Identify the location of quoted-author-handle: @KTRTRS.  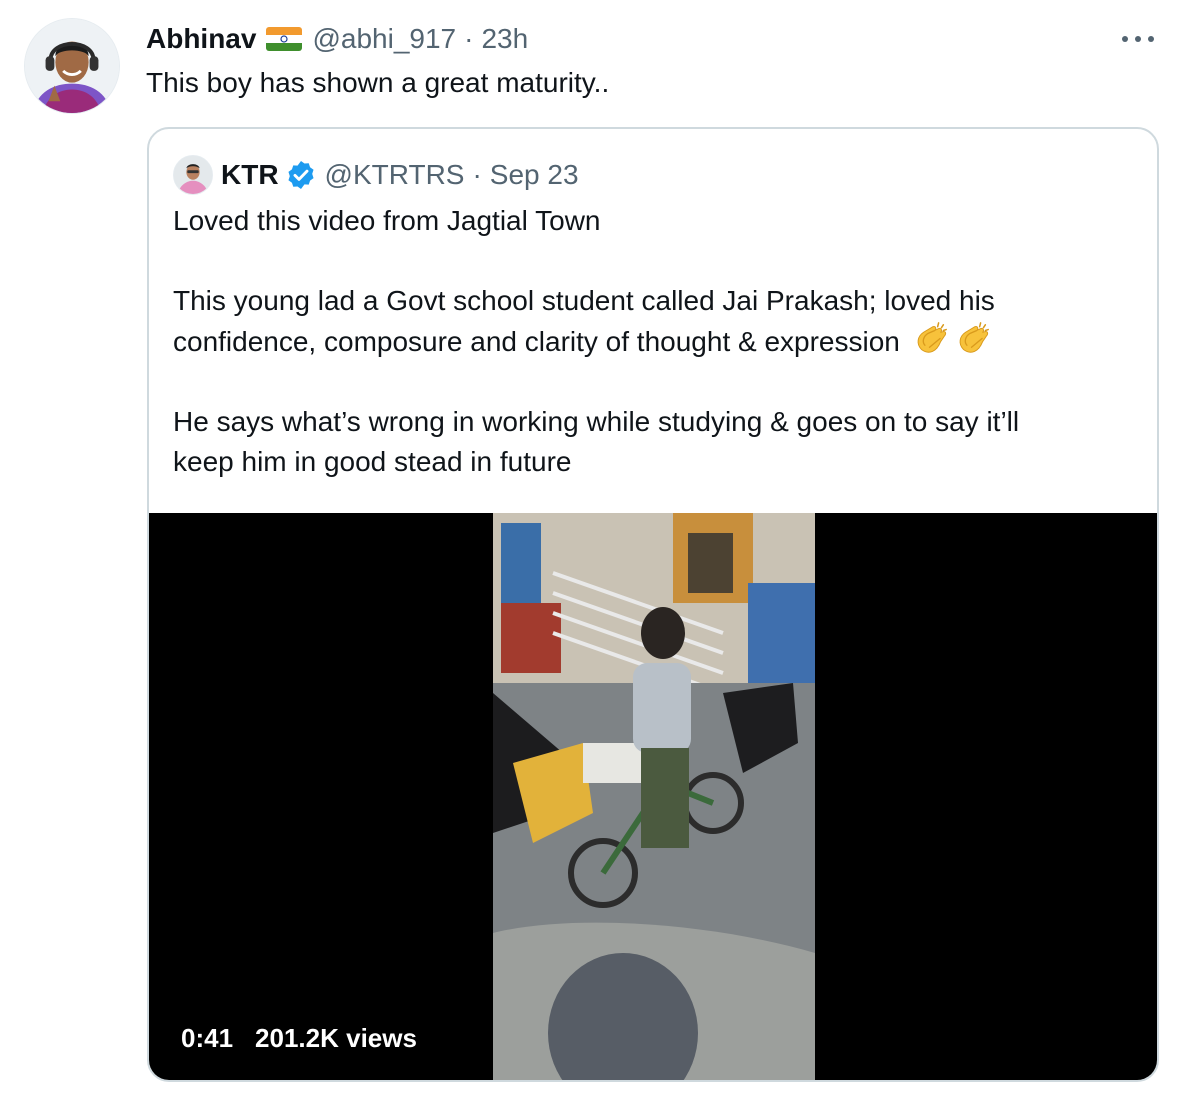
(395, 175).